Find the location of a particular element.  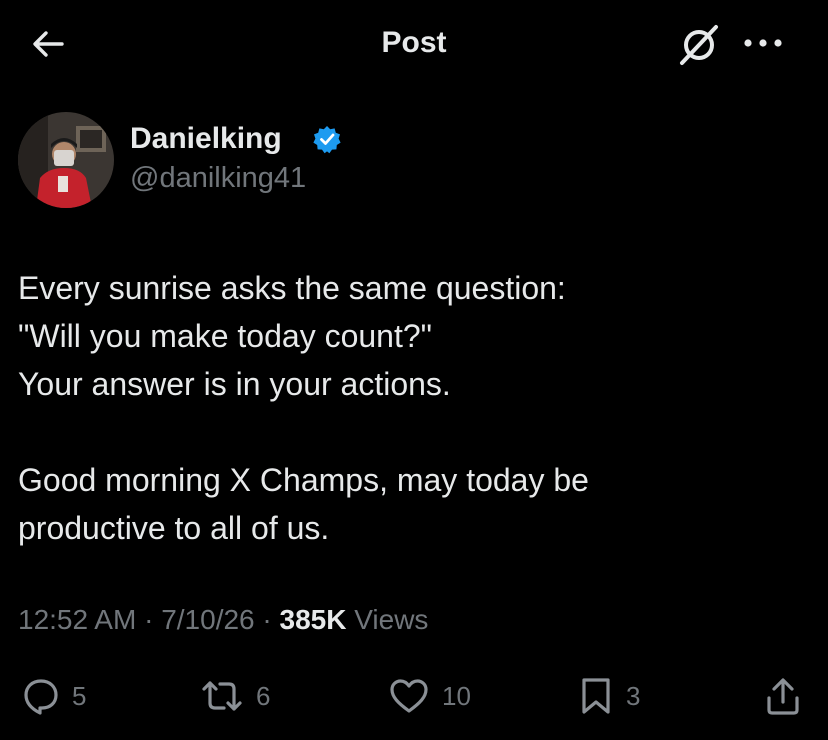

action-bar: 5 6 10 3 is located at coordinates (414, 696).